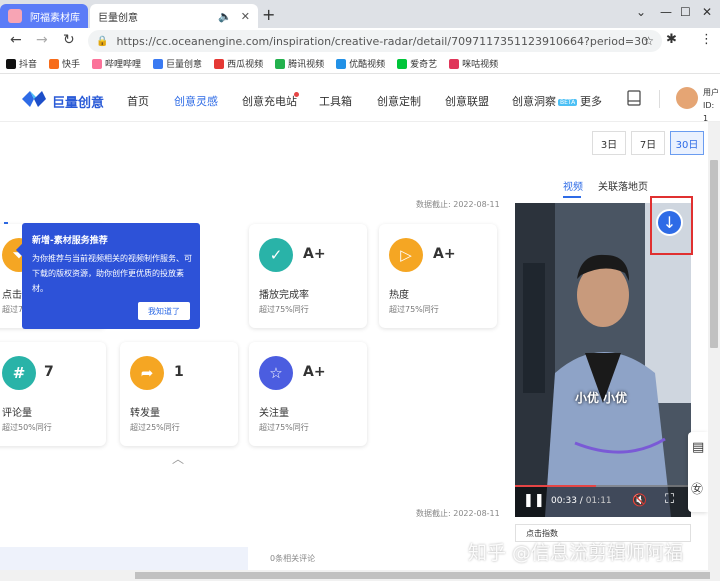 The width and height of the screenshot is (720, 581). What do you see at coordinates (671, 39) in the screenshot?
I see `extension-icon: ✱` at bounding box center [671, 39].